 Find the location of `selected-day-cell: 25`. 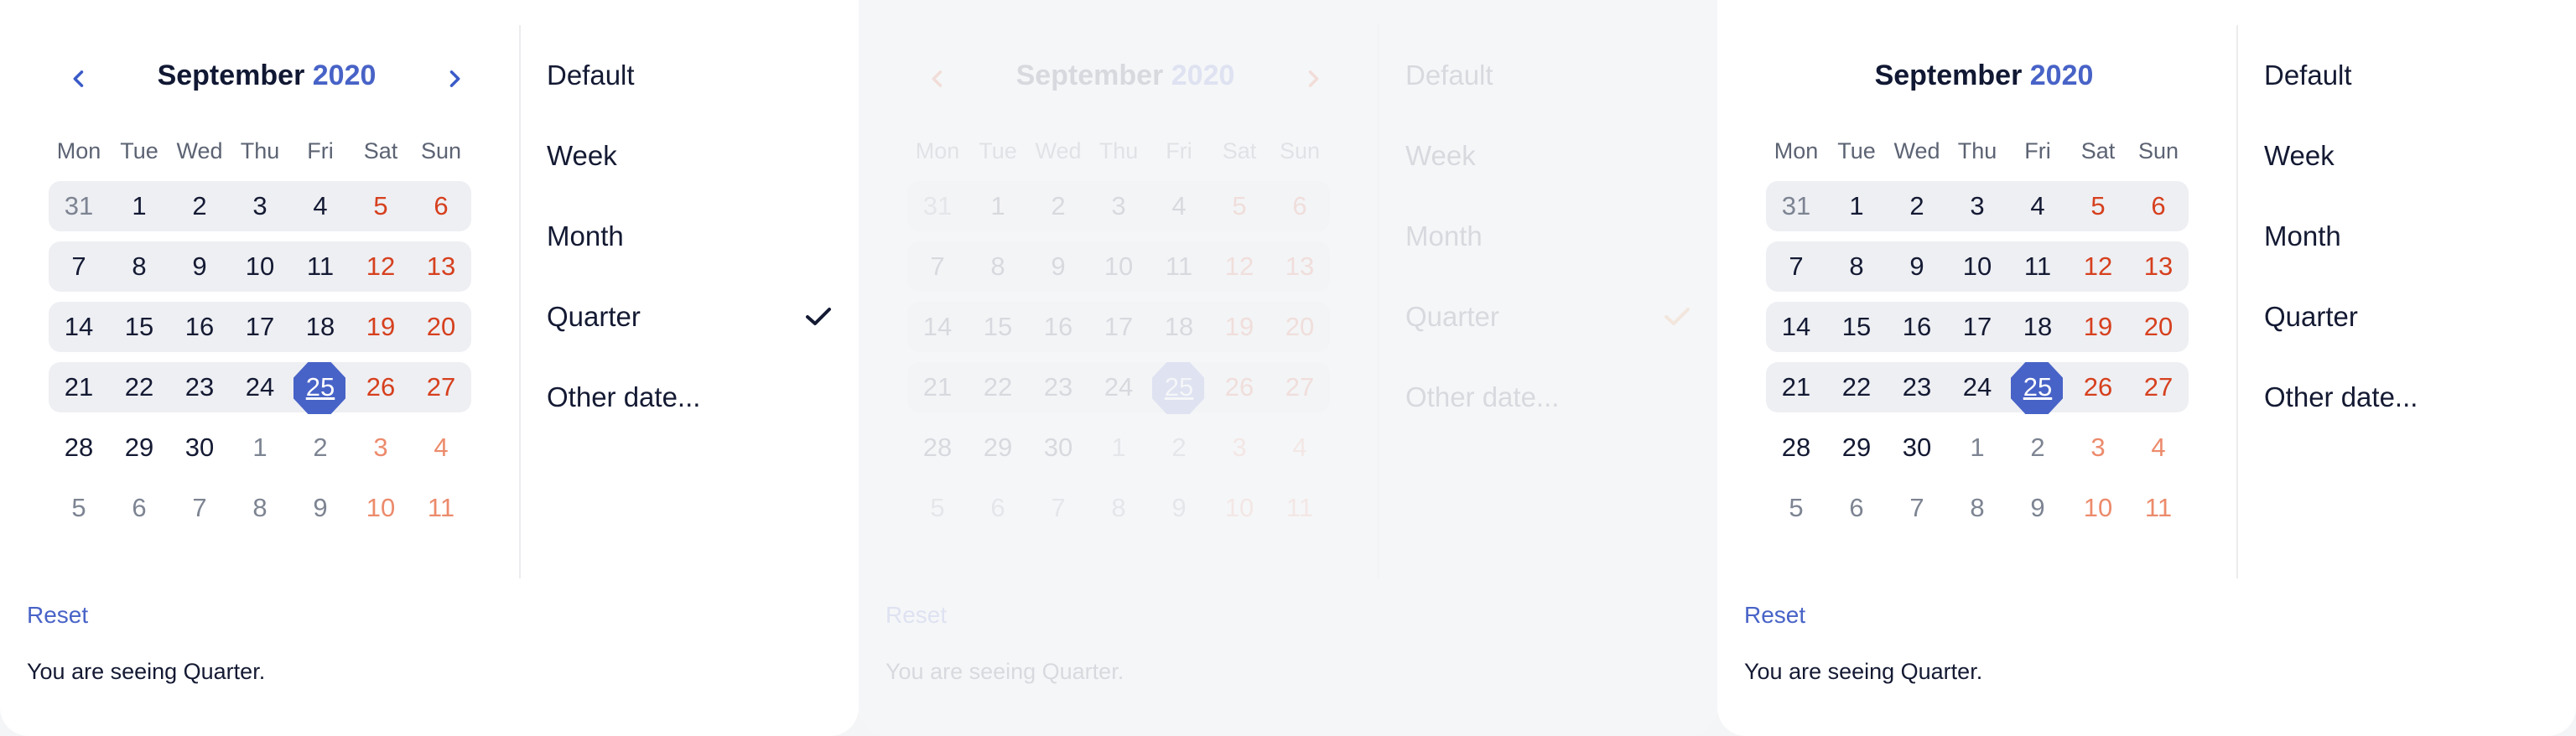

selected-day-cell: 25 is located at coordinates (320, 387).